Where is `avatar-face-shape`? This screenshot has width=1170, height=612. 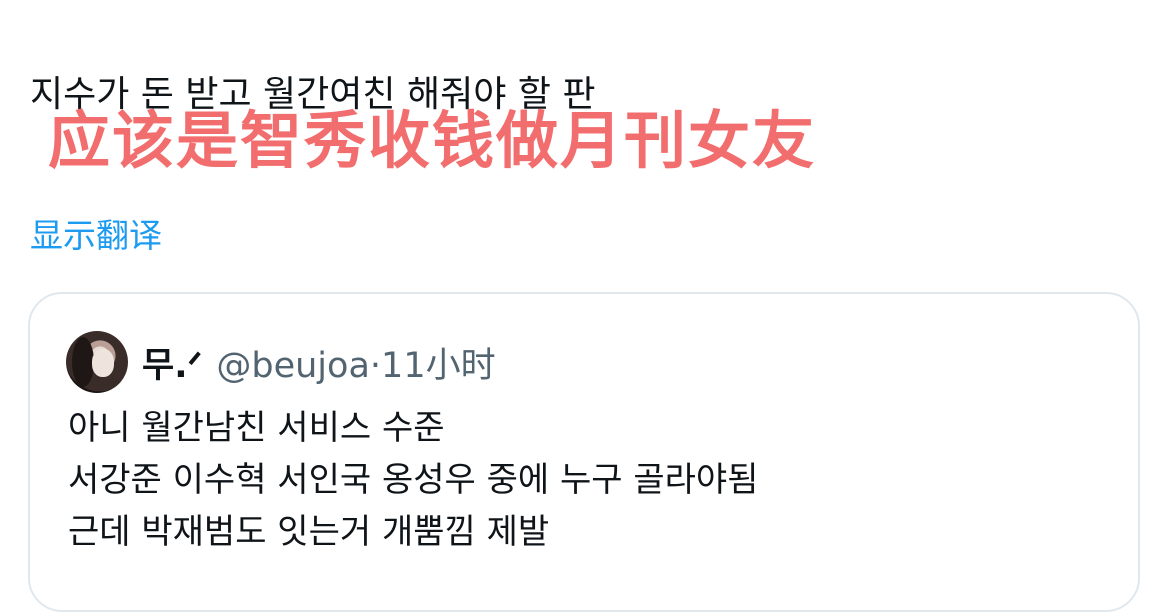
avatar-face-shape is located at coordinates (103, 363).